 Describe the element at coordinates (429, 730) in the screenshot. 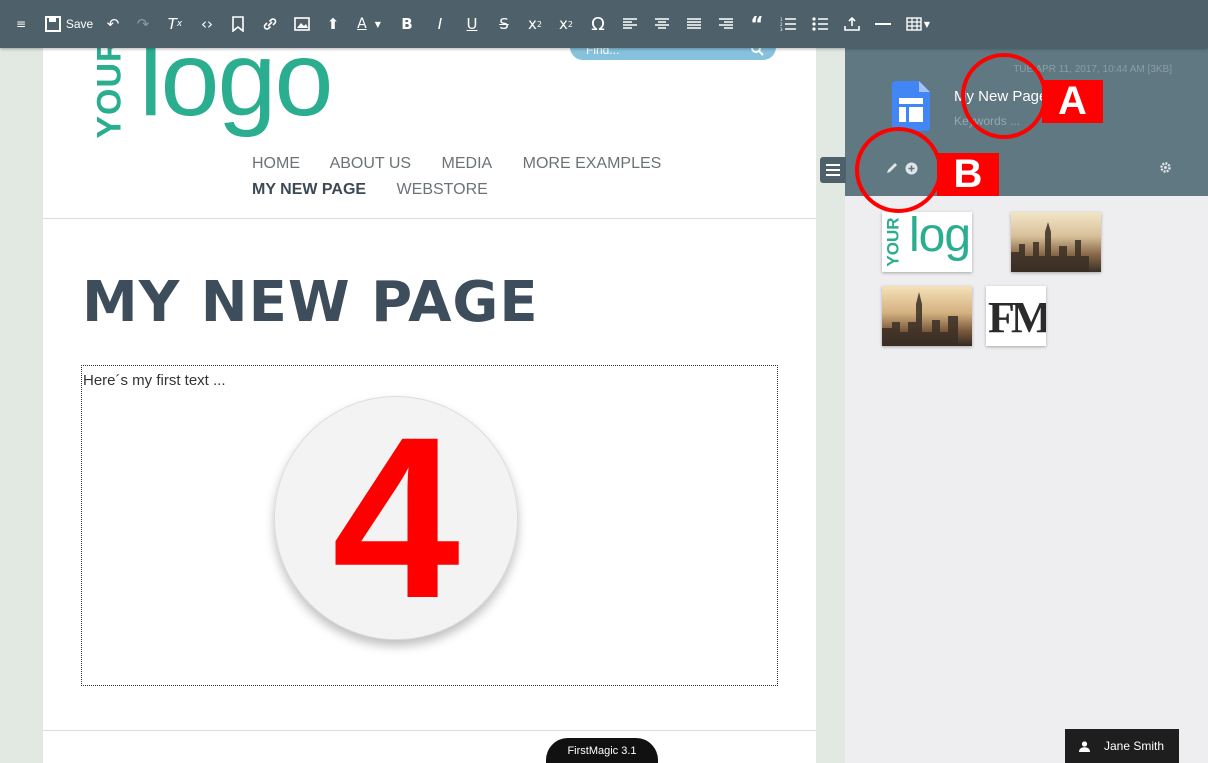

I see `footer-divider` at that location.